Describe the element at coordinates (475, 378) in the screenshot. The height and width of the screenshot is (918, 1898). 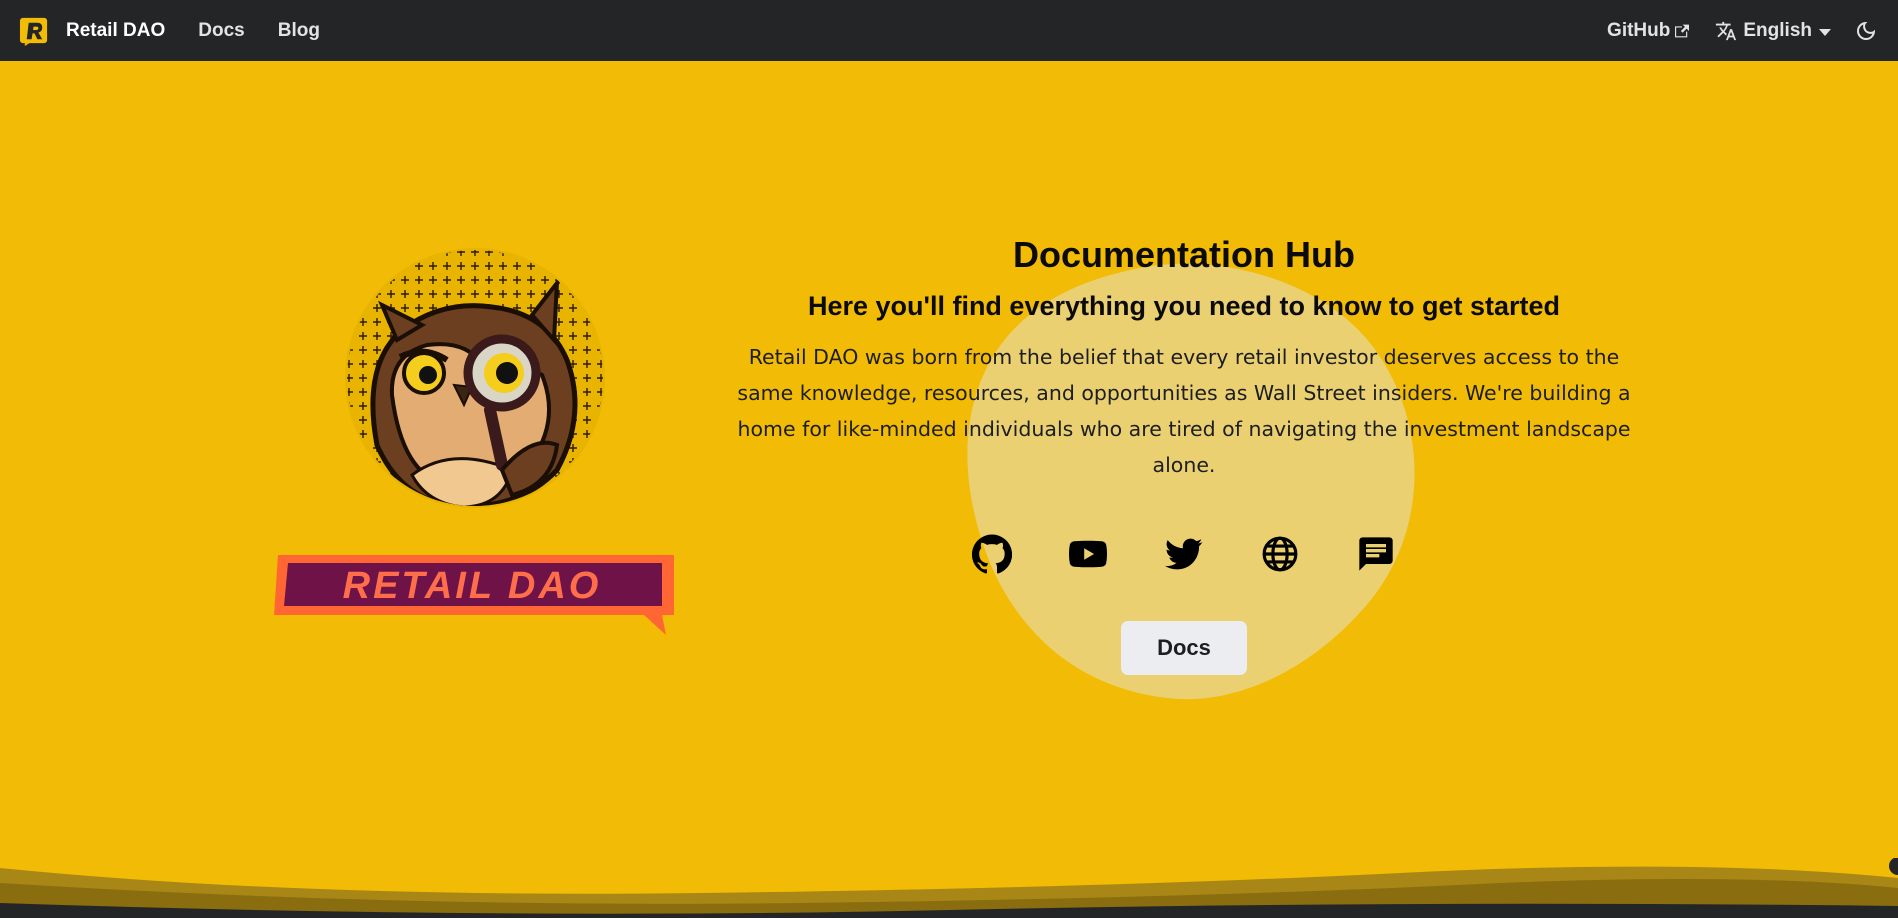
I see `owl-mascot-image` at that location.